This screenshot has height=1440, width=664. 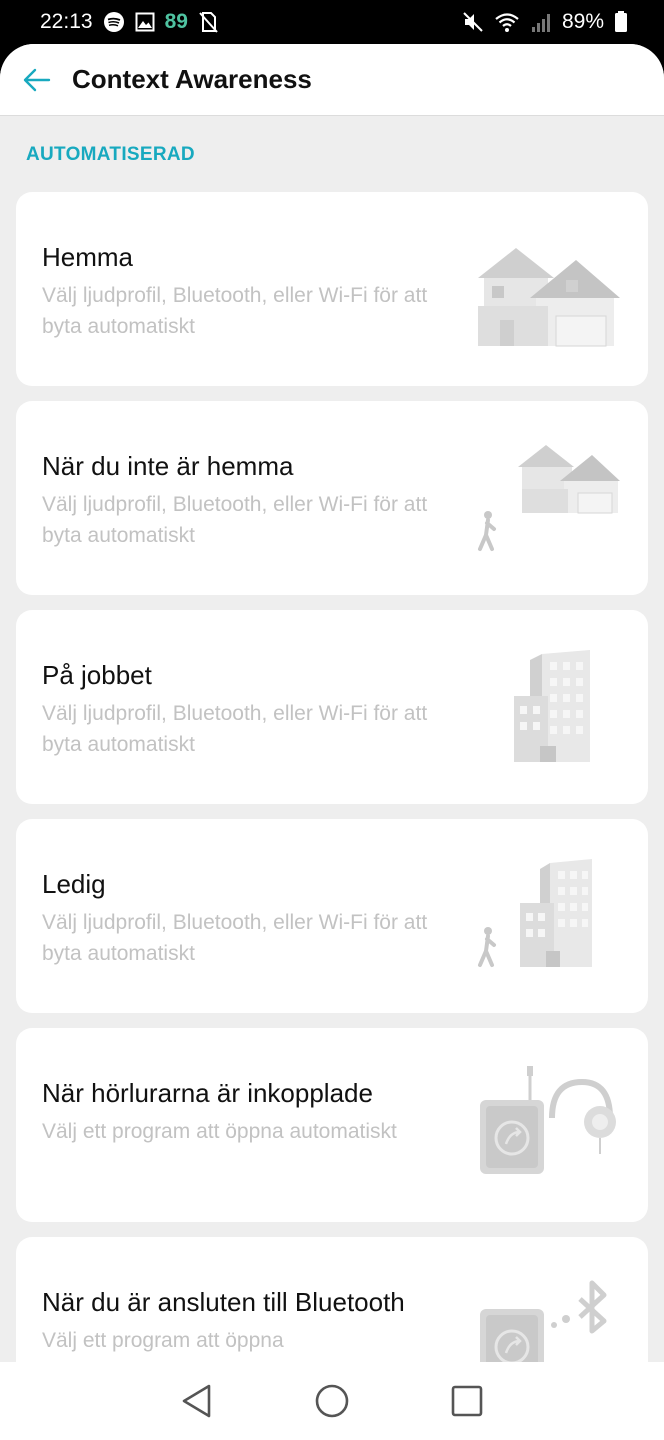 I want to click on nav-home-button, so click(x=332, y=1401).